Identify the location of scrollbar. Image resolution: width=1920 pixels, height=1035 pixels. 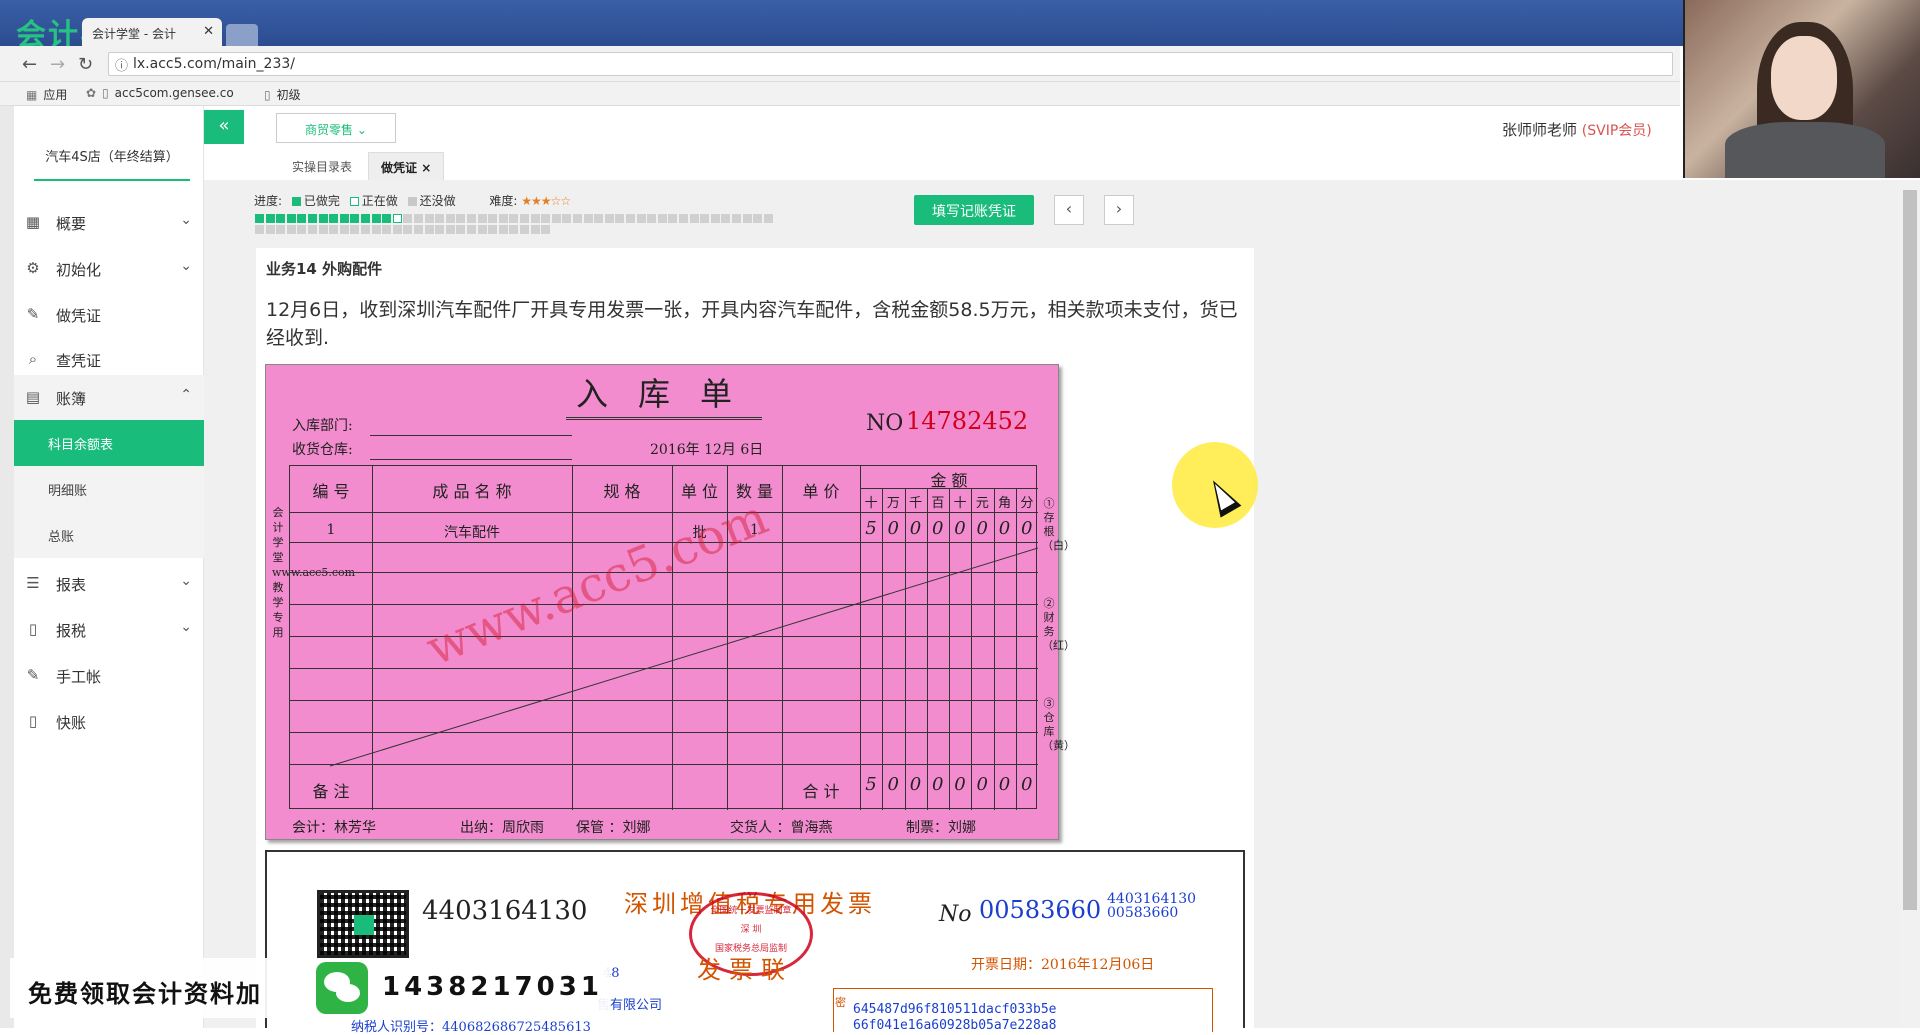
(1910, 604).